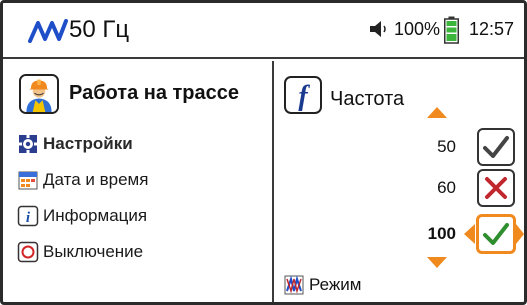  What do you see at coordinates (417, 29) in the screenshot?
I see `battery-percent: 100%` at bounding box center [417, 29].